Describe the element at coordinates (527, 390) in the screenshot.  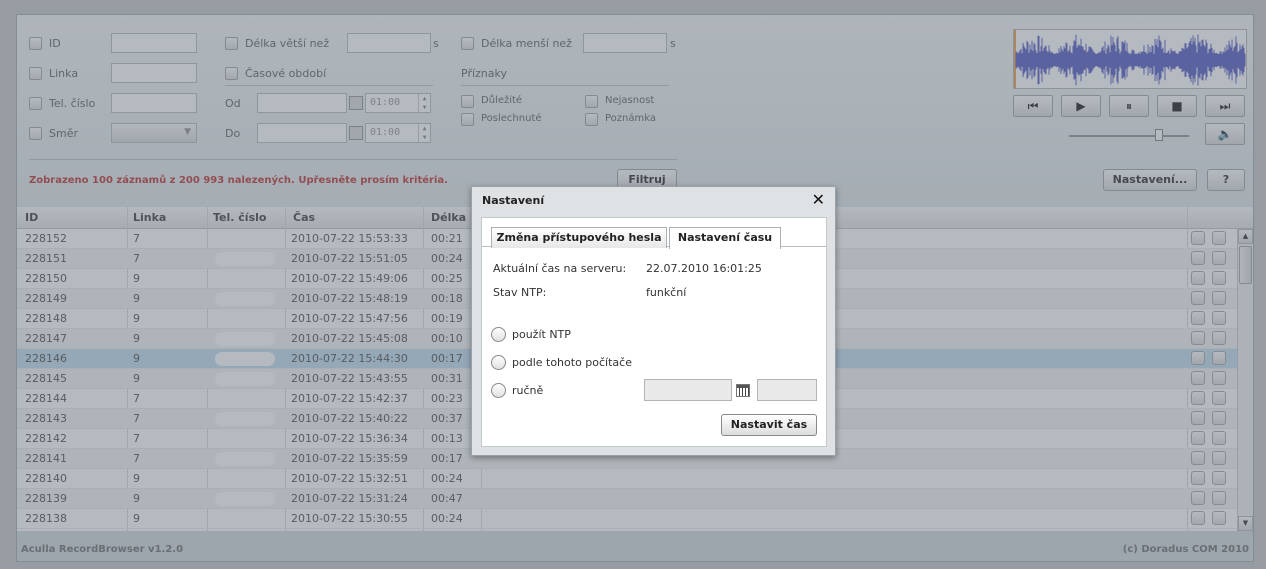
I see `radio-manual-label: ručně` at that location.